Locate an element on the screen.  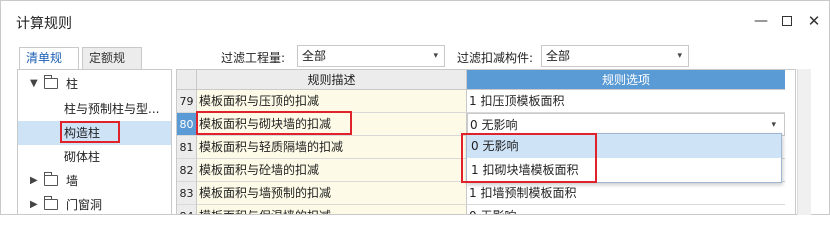
table-row: 84 模板面积与保温墙的扣减 0 无影响 is located at coordinates (481, 209).